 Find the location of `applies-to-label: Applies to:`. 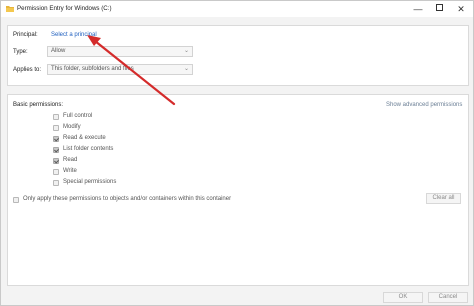

applies-to-label: Applies to: is located at coordinates (27, 70).